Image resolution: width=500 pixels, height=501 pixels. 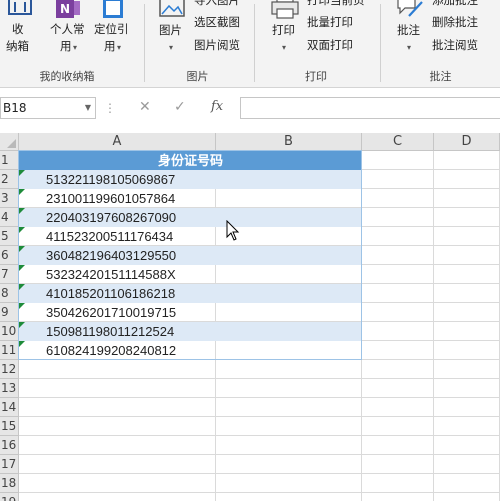 I want to click on row-header: 13, so click(x=9, y=388).